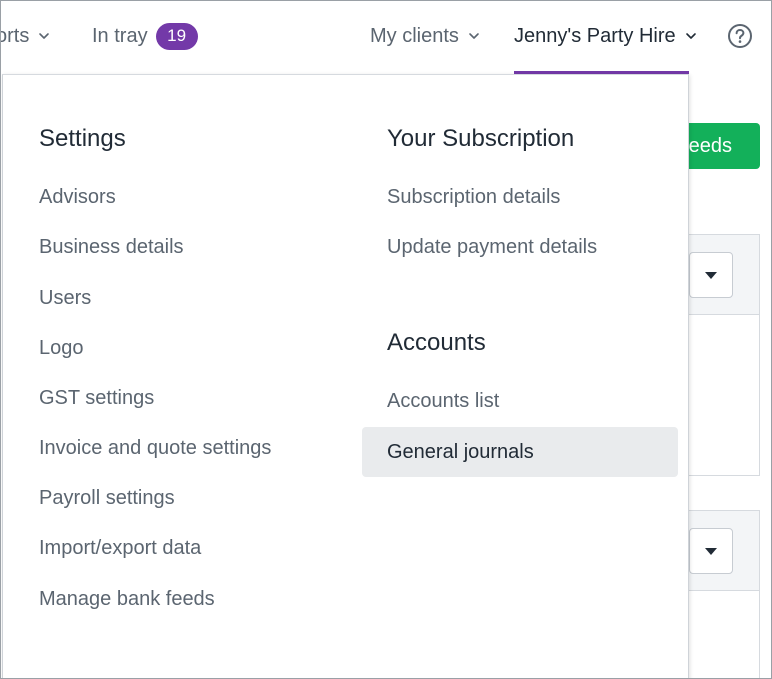  I want to click on subscription-heading: Your Subscription, so click(481, 138).